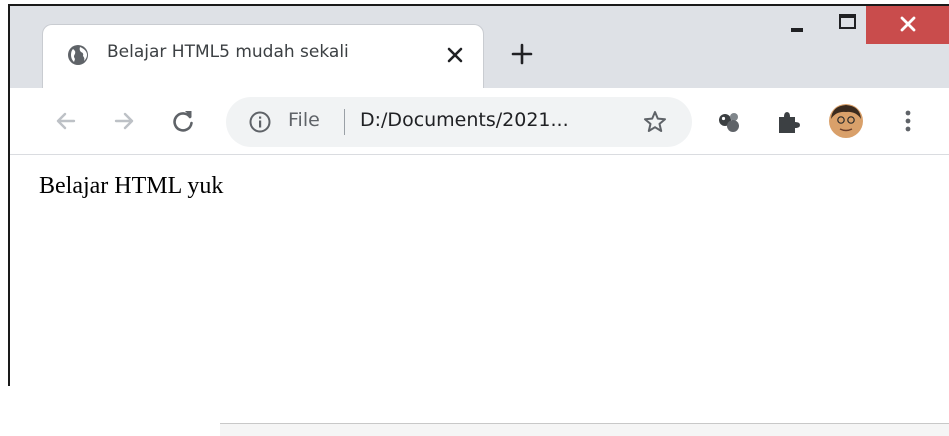 Image resolution: width=949 pixels, height=436 pixels. What do you see at coordinates (788, 122) in the screenshot?
I see `puzzle-icon` at bounding box center [788, 122].